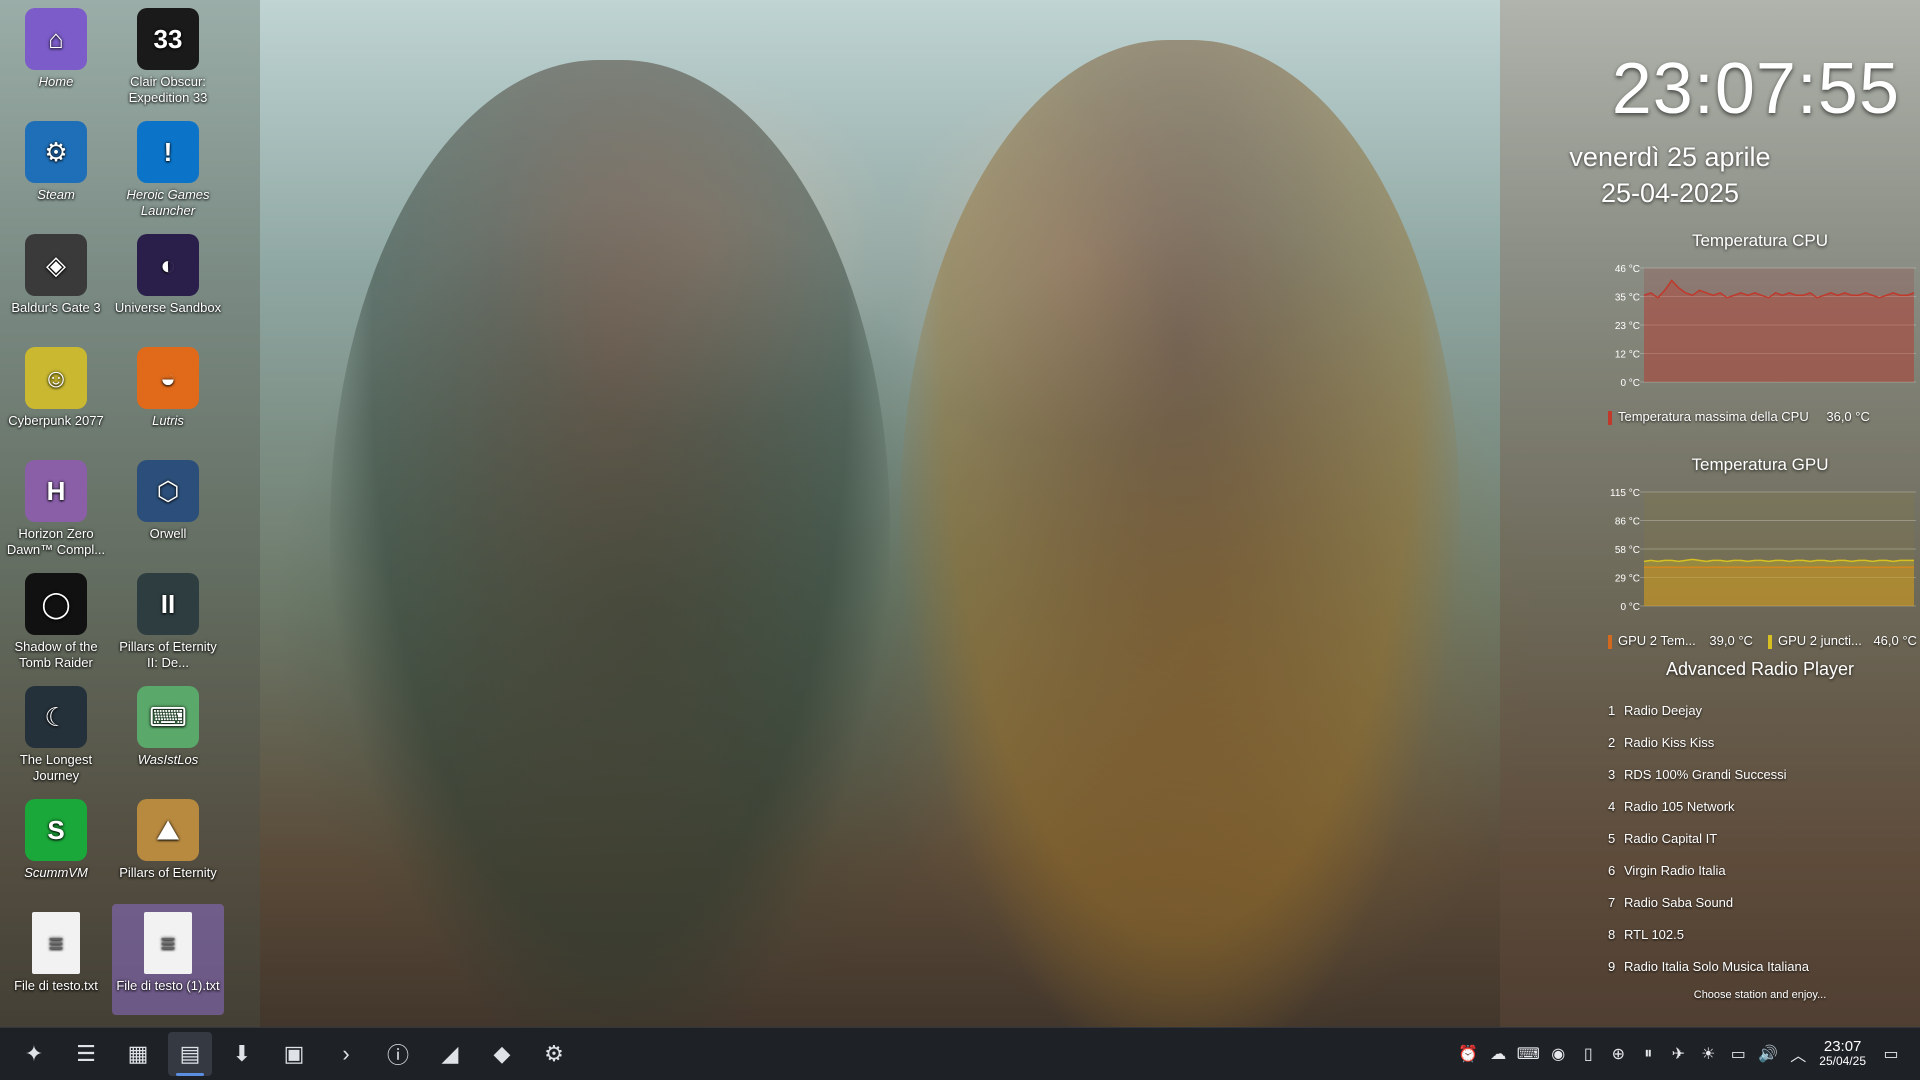 Image resolution: width=1920 pixels, height=1080 pixels. I want to click on desktop-icon-universe-sandbox: ◐ Universe Sandbox, so click(168, 281).